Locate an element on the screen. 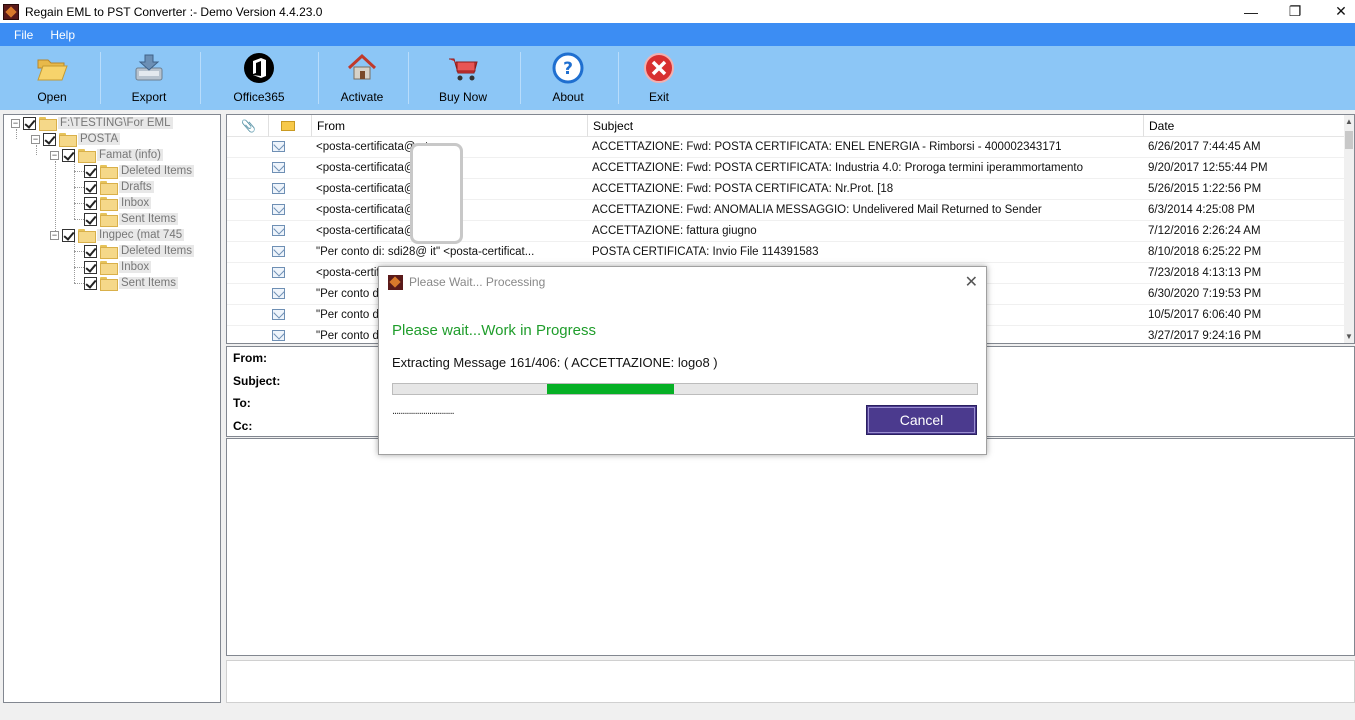  message-date: 9/20/2017 12:55:44 PM is located at coordinates (1208, 168).